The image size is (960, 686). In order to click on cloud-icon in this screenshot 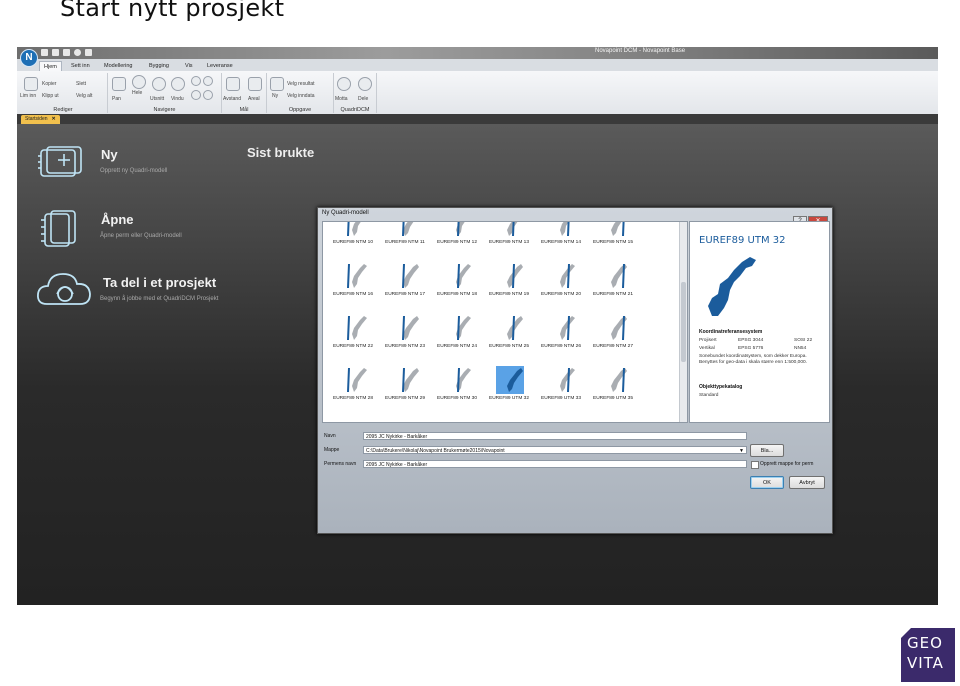, I will do `click(77, 52)`.